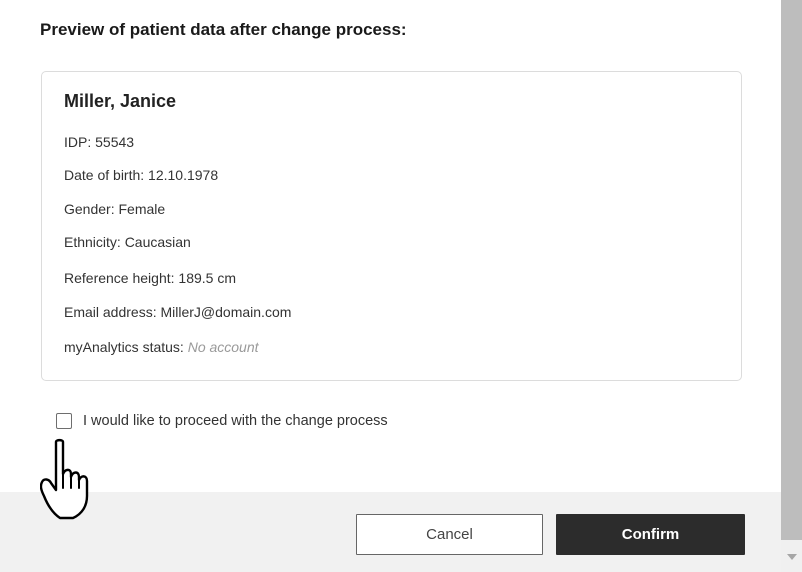  Describe the element at coordinates (650, 534) in the screenshot. I see `confirm-button: Confirm` at that location.